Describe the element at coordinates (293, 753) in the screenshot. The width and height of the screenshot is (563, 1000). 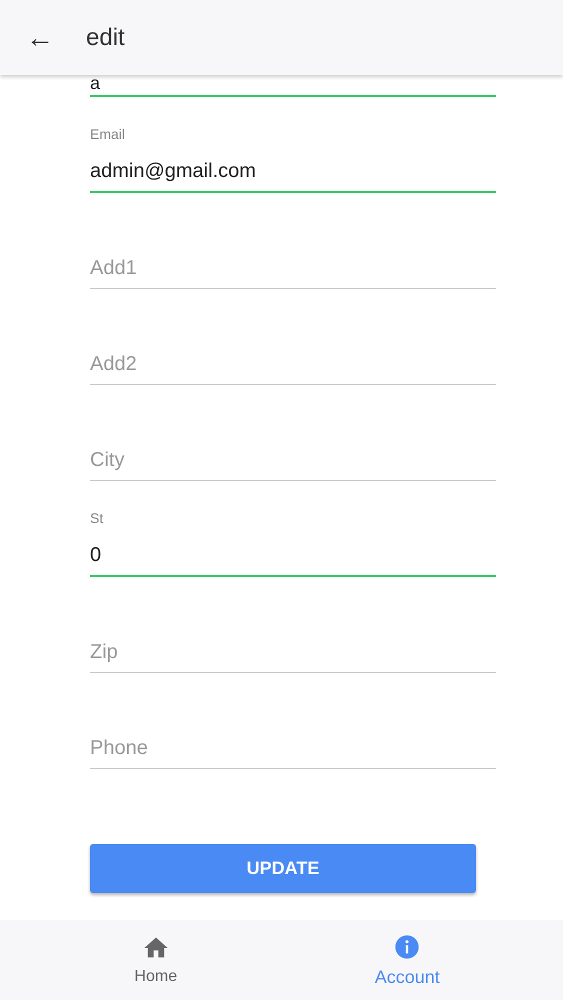
I see `input-field: Phone` at that location.